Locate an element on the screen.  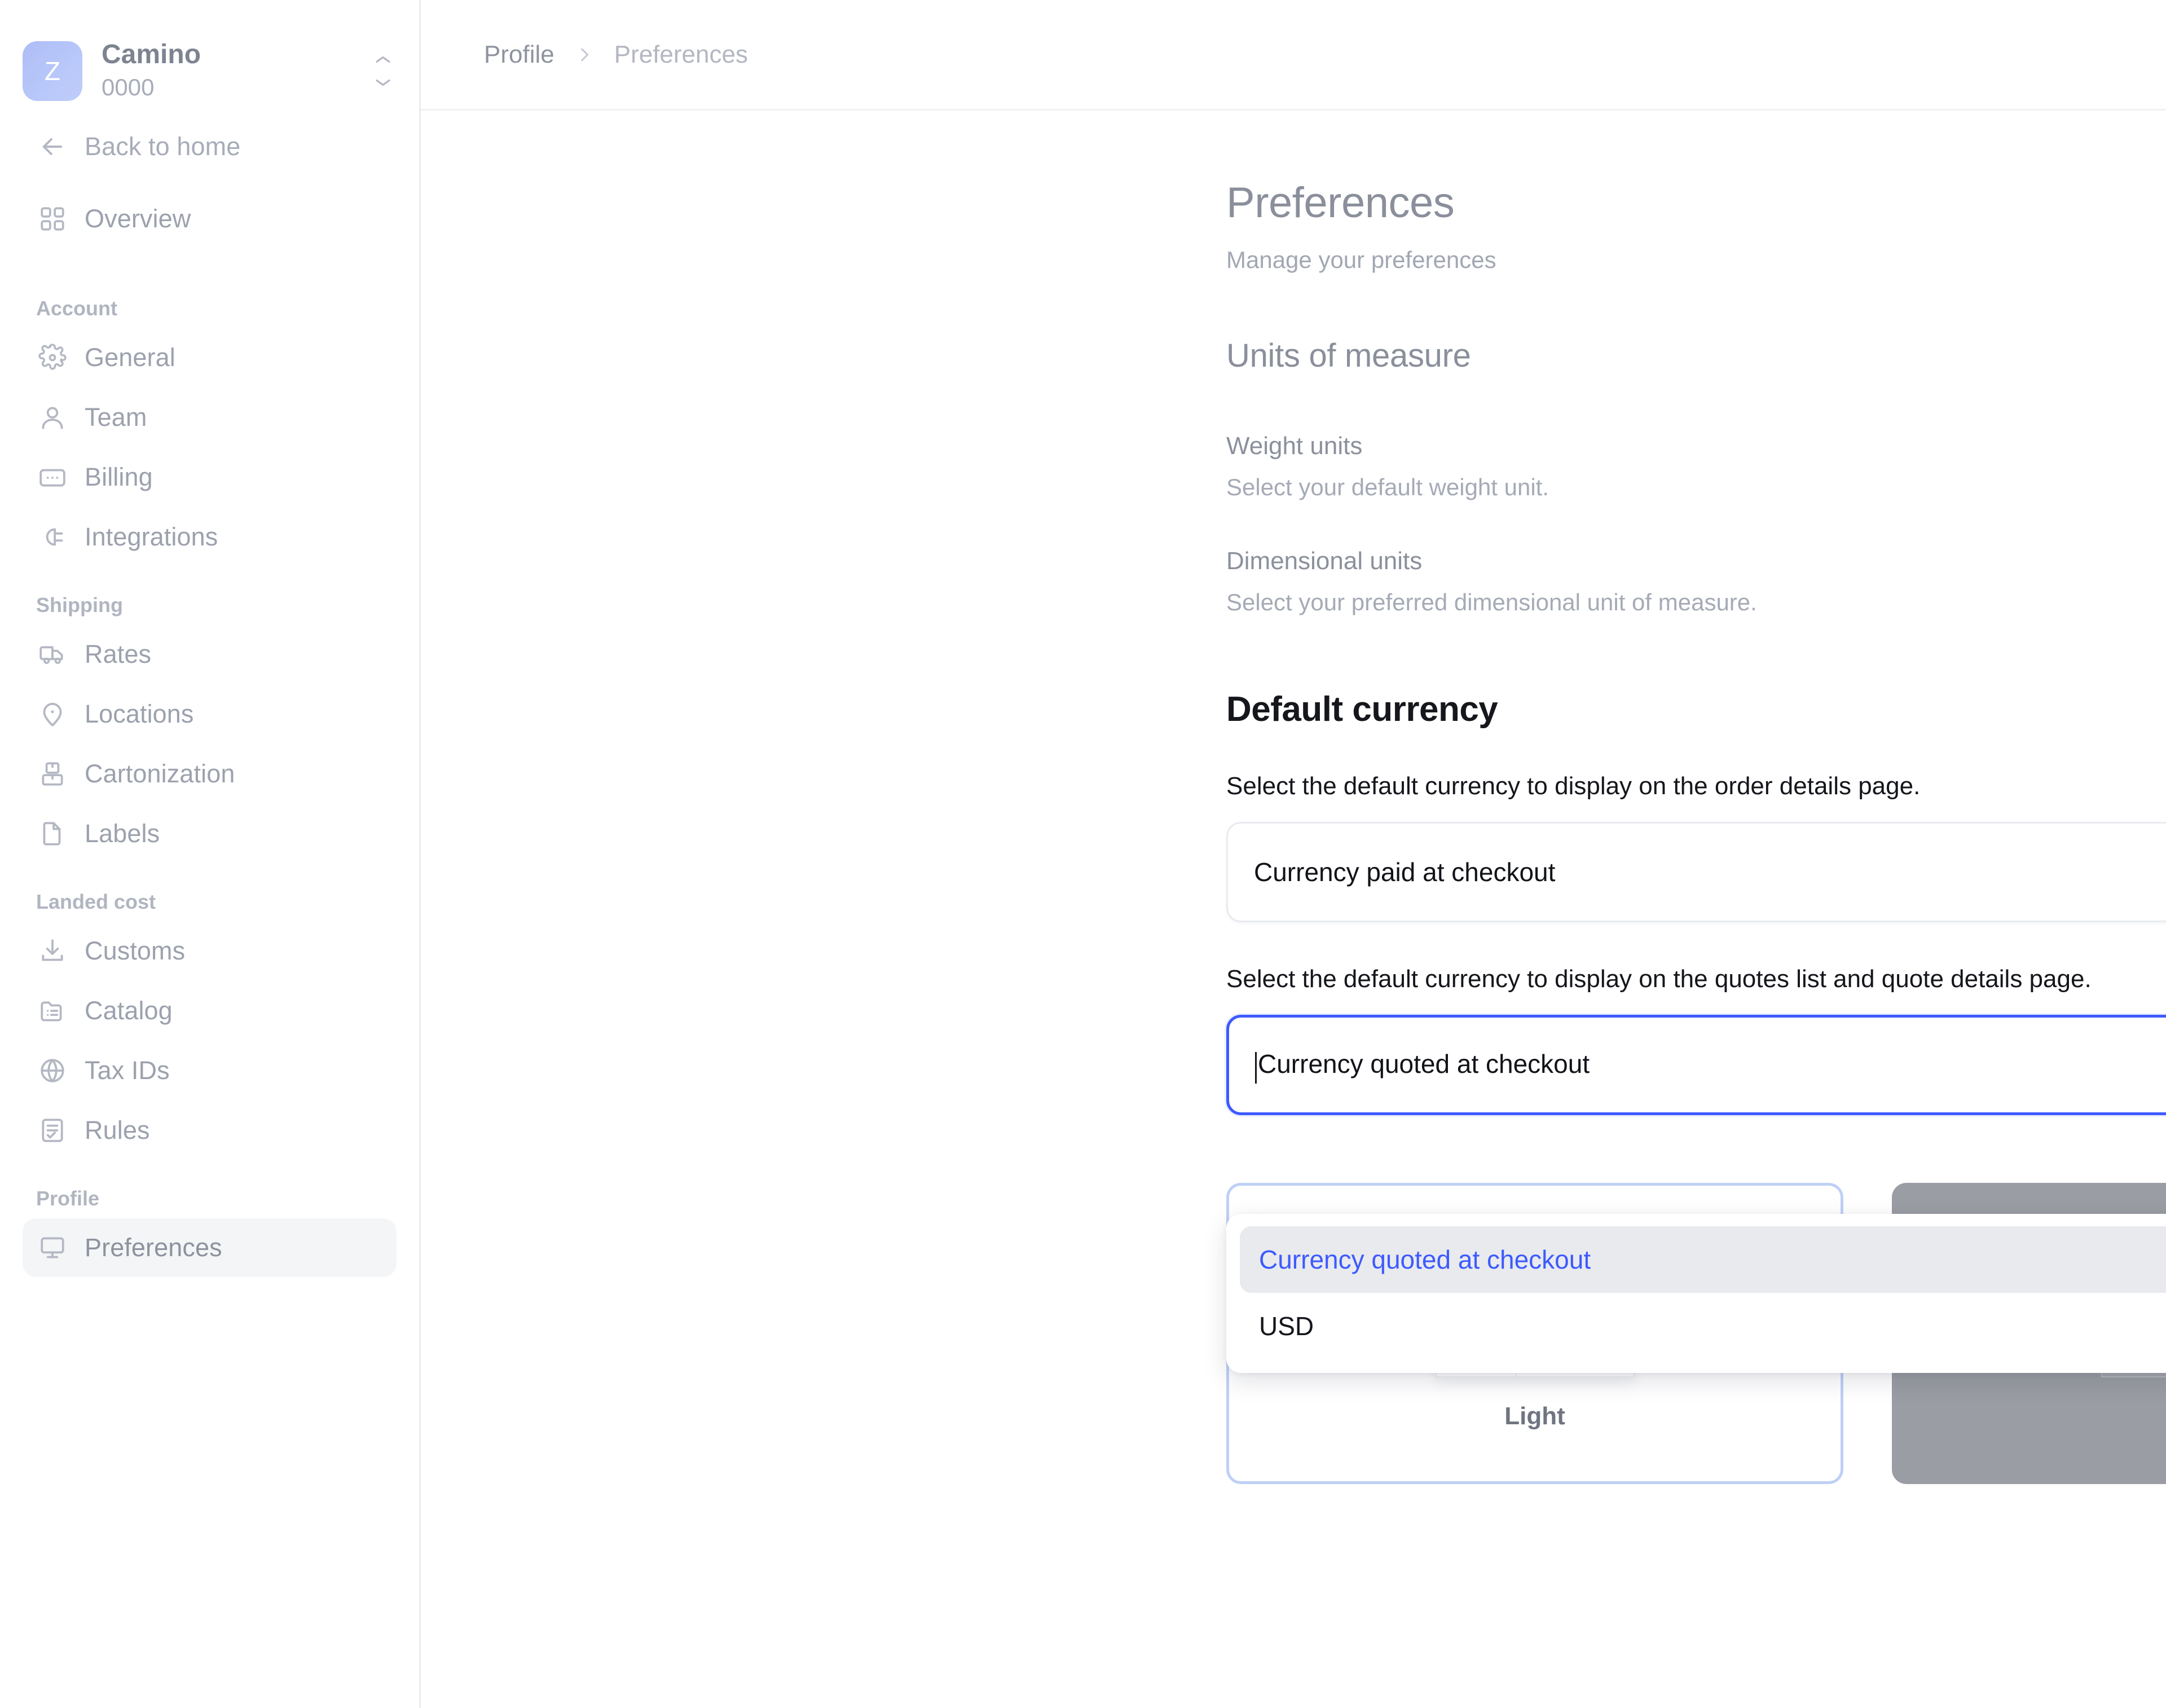
org-text: Camino 0000 is located at coordinates (235, 71).